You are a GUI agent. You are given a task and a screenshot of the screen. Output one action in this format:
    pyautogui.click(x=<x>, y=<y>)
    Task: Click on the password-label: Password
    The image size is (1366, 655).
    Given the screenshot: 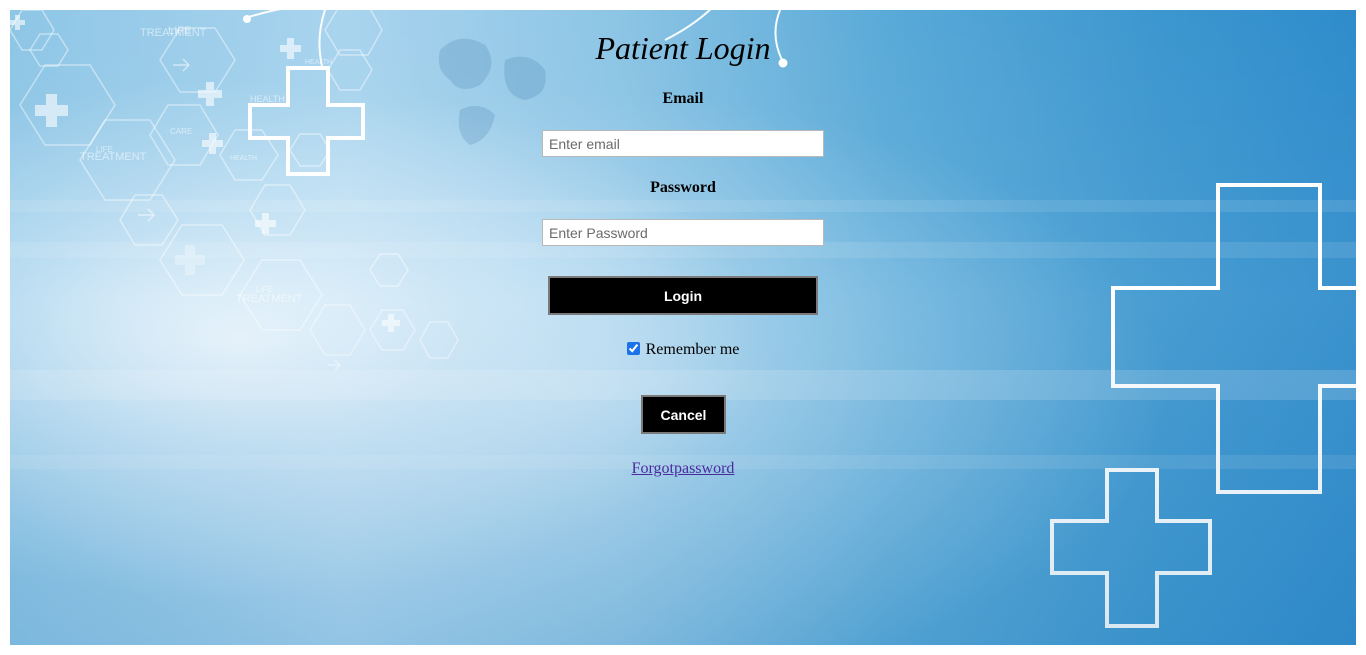 What is the action you would take?
    pyautogui.click(x=683, y=187)
    